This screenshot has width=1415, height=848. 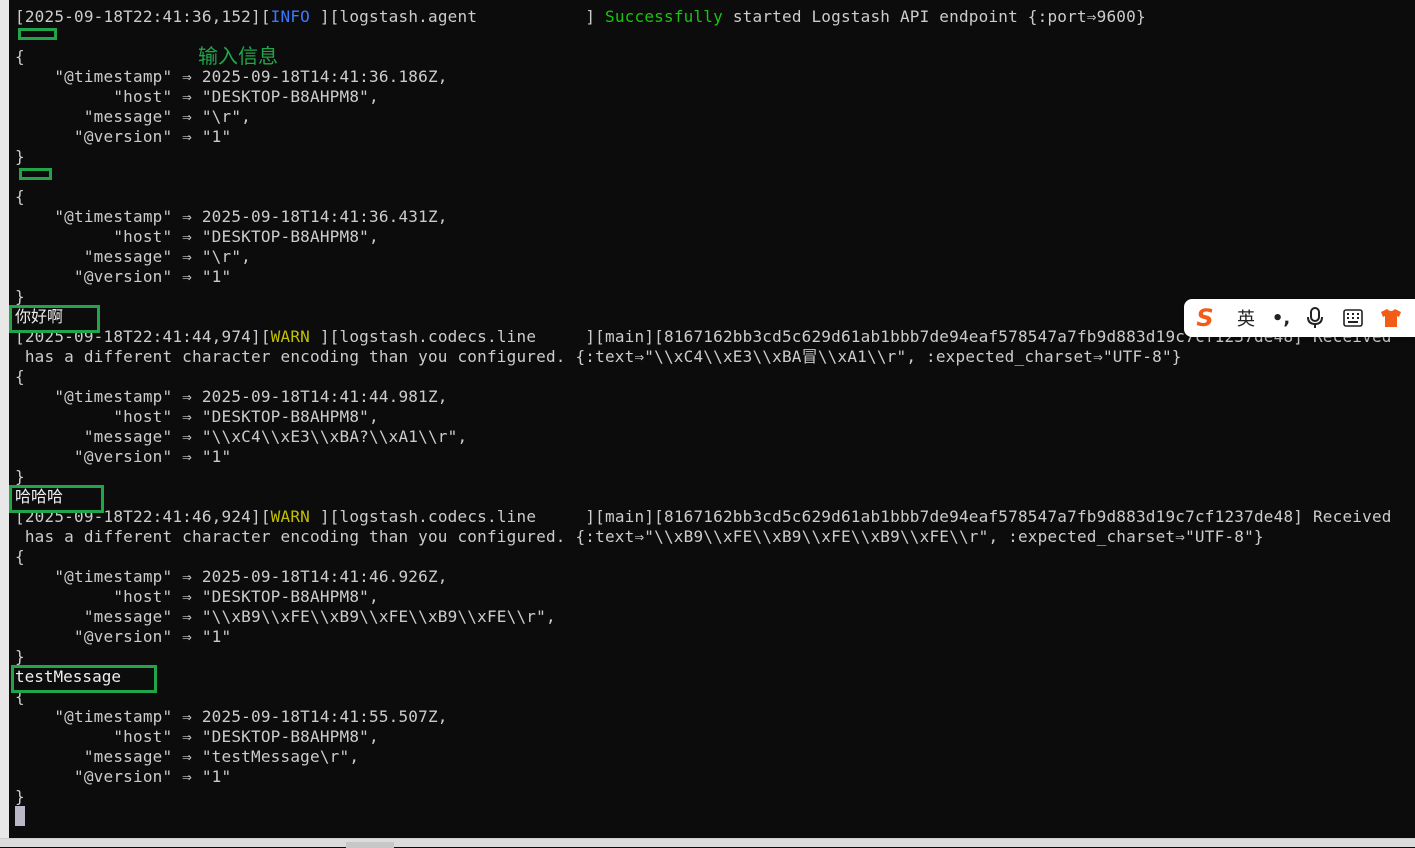 I want to click on ime-punctuation-toggle: •,, so click(x=1281, y=318).